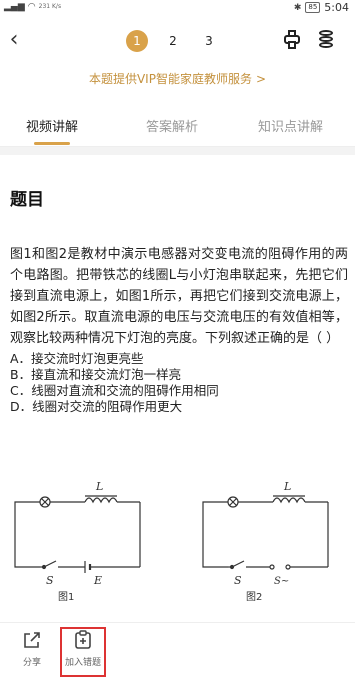 Image resolution: width=355 pixels, height=677 pixels. What do you see at coordinates (281, 581) in the screenshot?
I see `fig2-source-label: S~` at bounding box center [281, 581].